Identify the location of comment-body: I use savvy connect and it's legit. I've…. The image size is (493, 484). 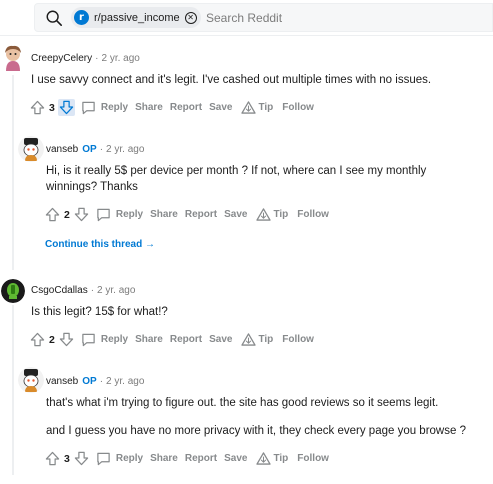
(231, 80).